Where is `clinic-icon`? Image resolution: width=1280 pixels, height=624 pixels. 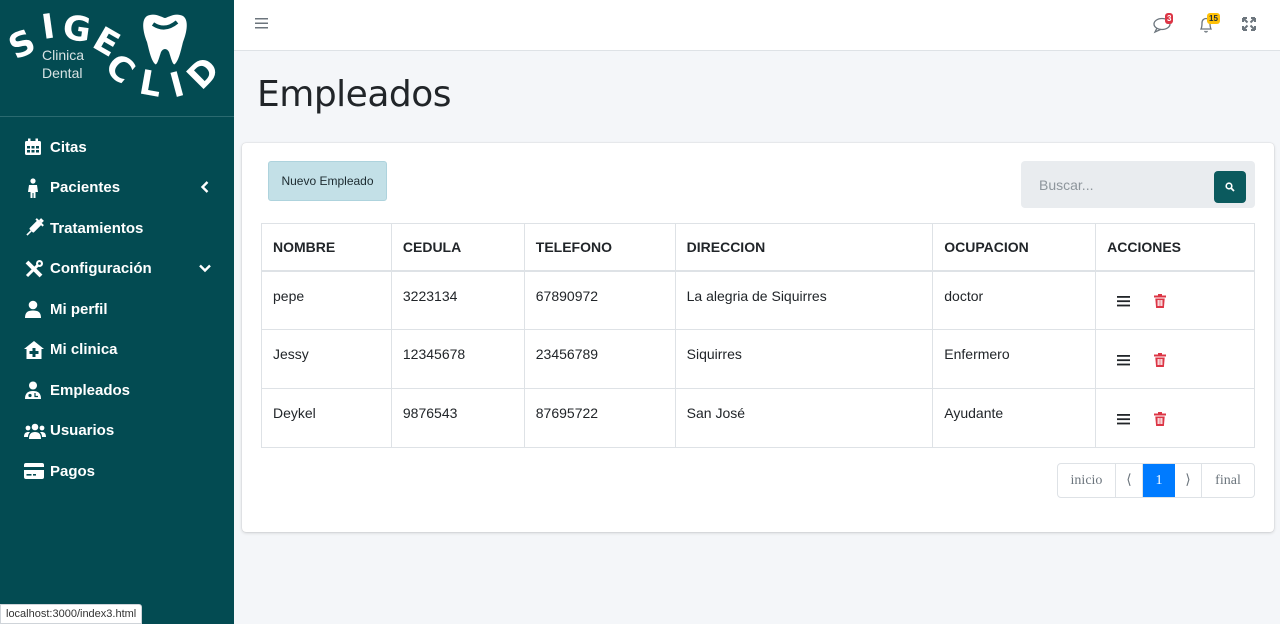 clinic-icon is located at coordinates (35, 350).